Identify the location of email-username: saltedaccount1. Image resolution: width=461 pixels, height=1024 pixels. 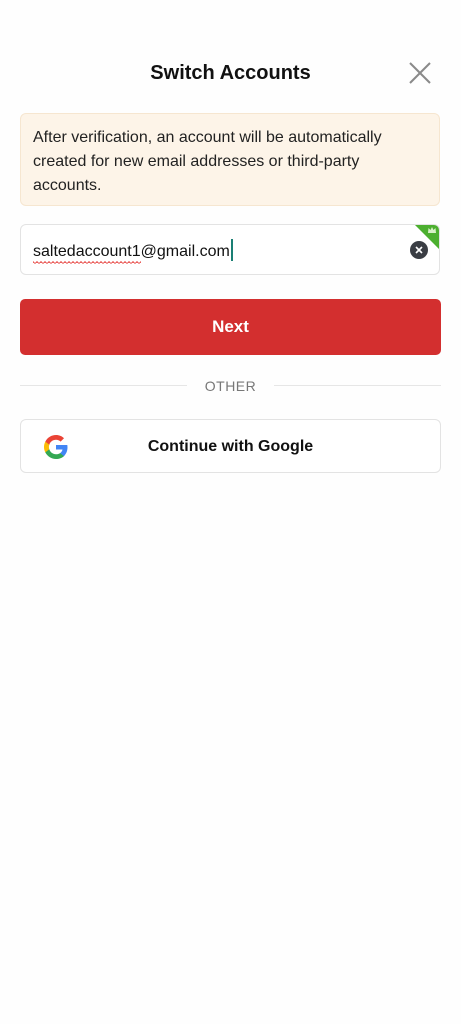
(87, 251).